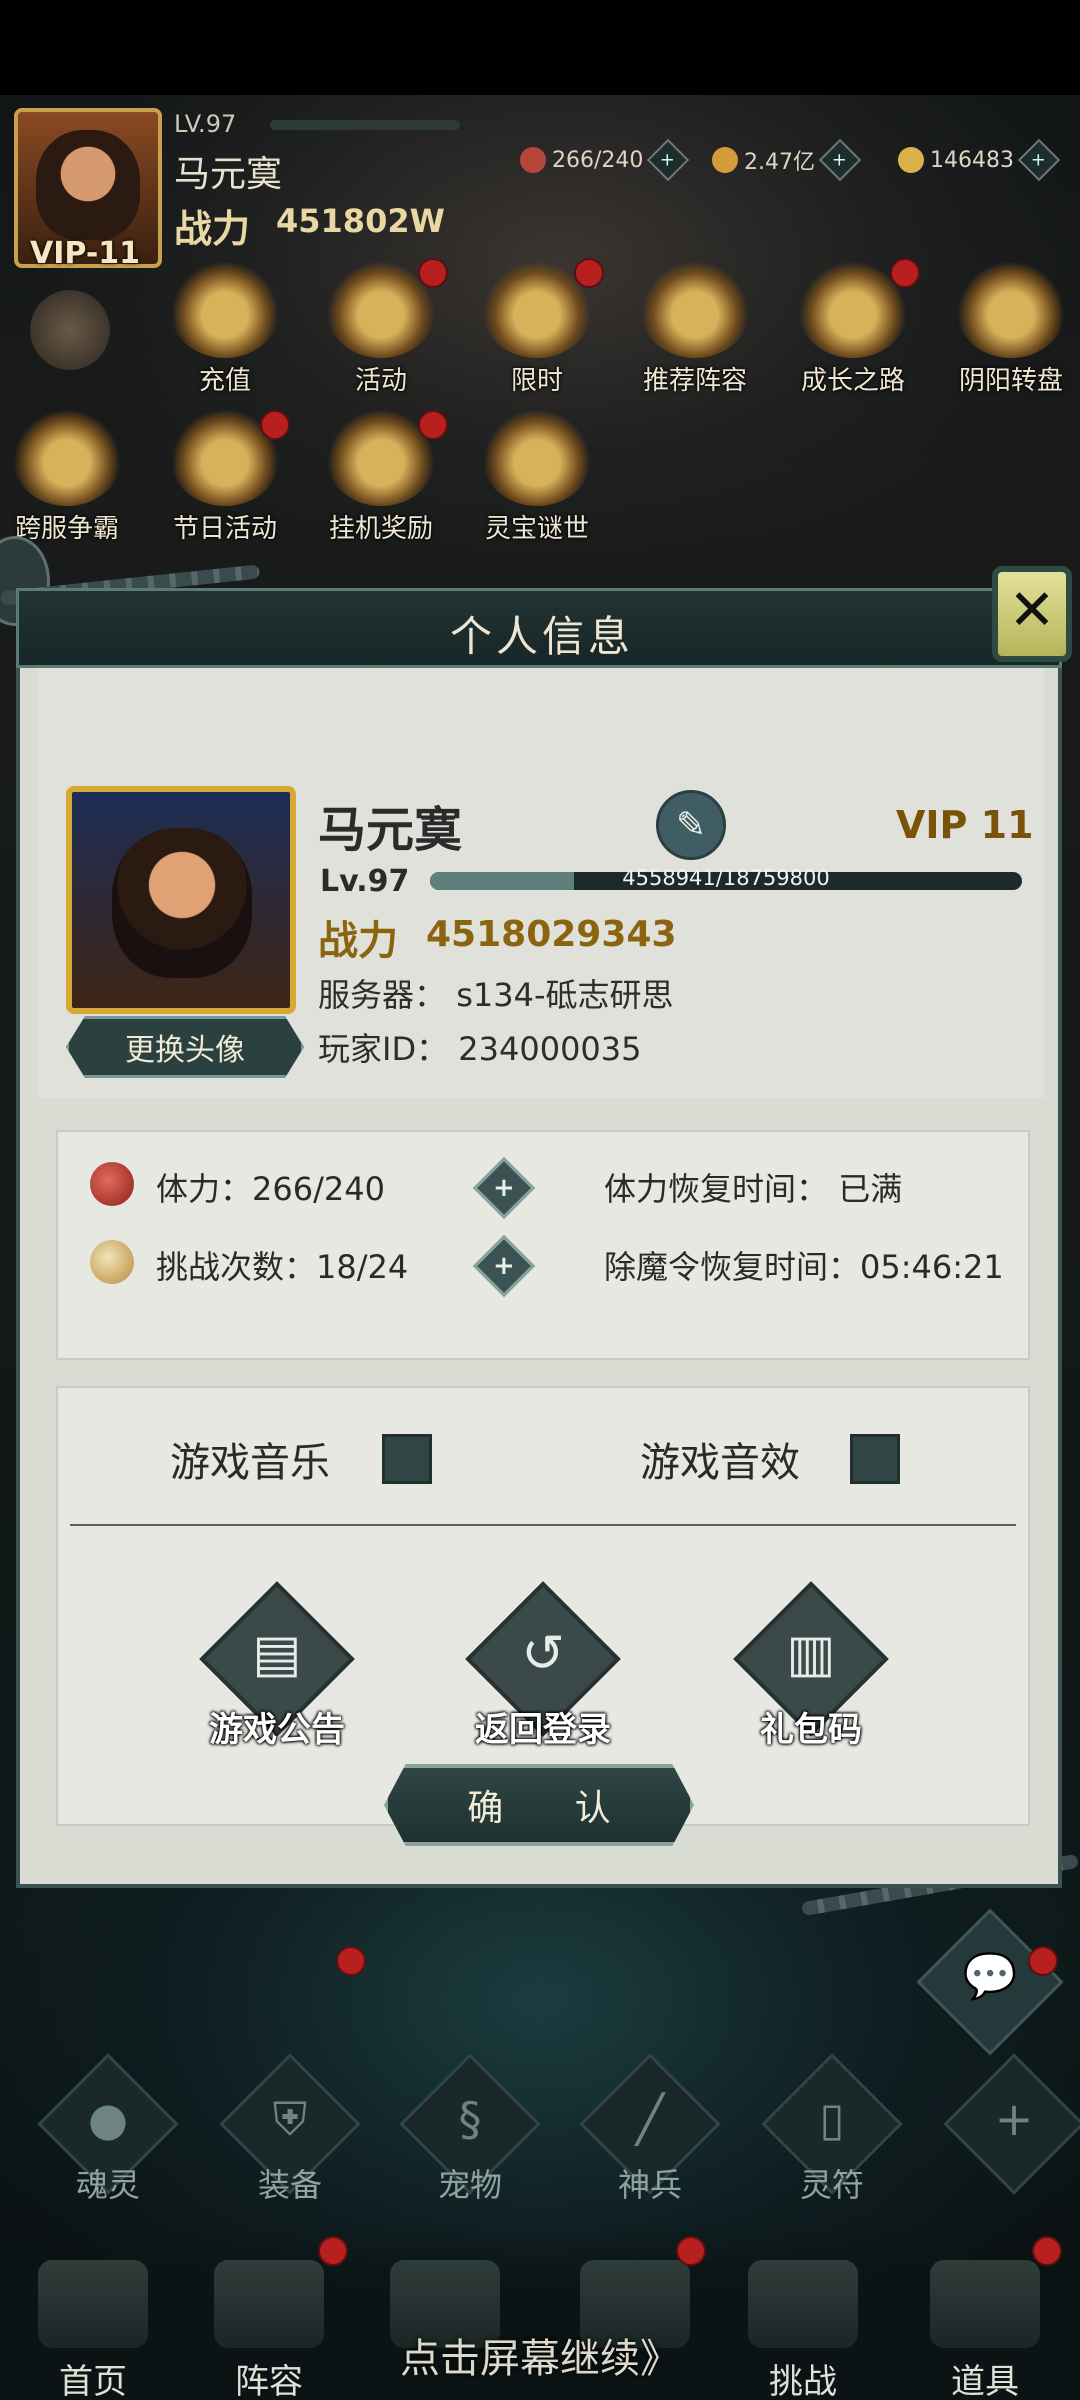 The height and width of the screenshot is (2400, 1080). What do you see at coordinates (212, 229) in the screenshot?
I see `power-label: 战力` at bounding box center [212, 229].